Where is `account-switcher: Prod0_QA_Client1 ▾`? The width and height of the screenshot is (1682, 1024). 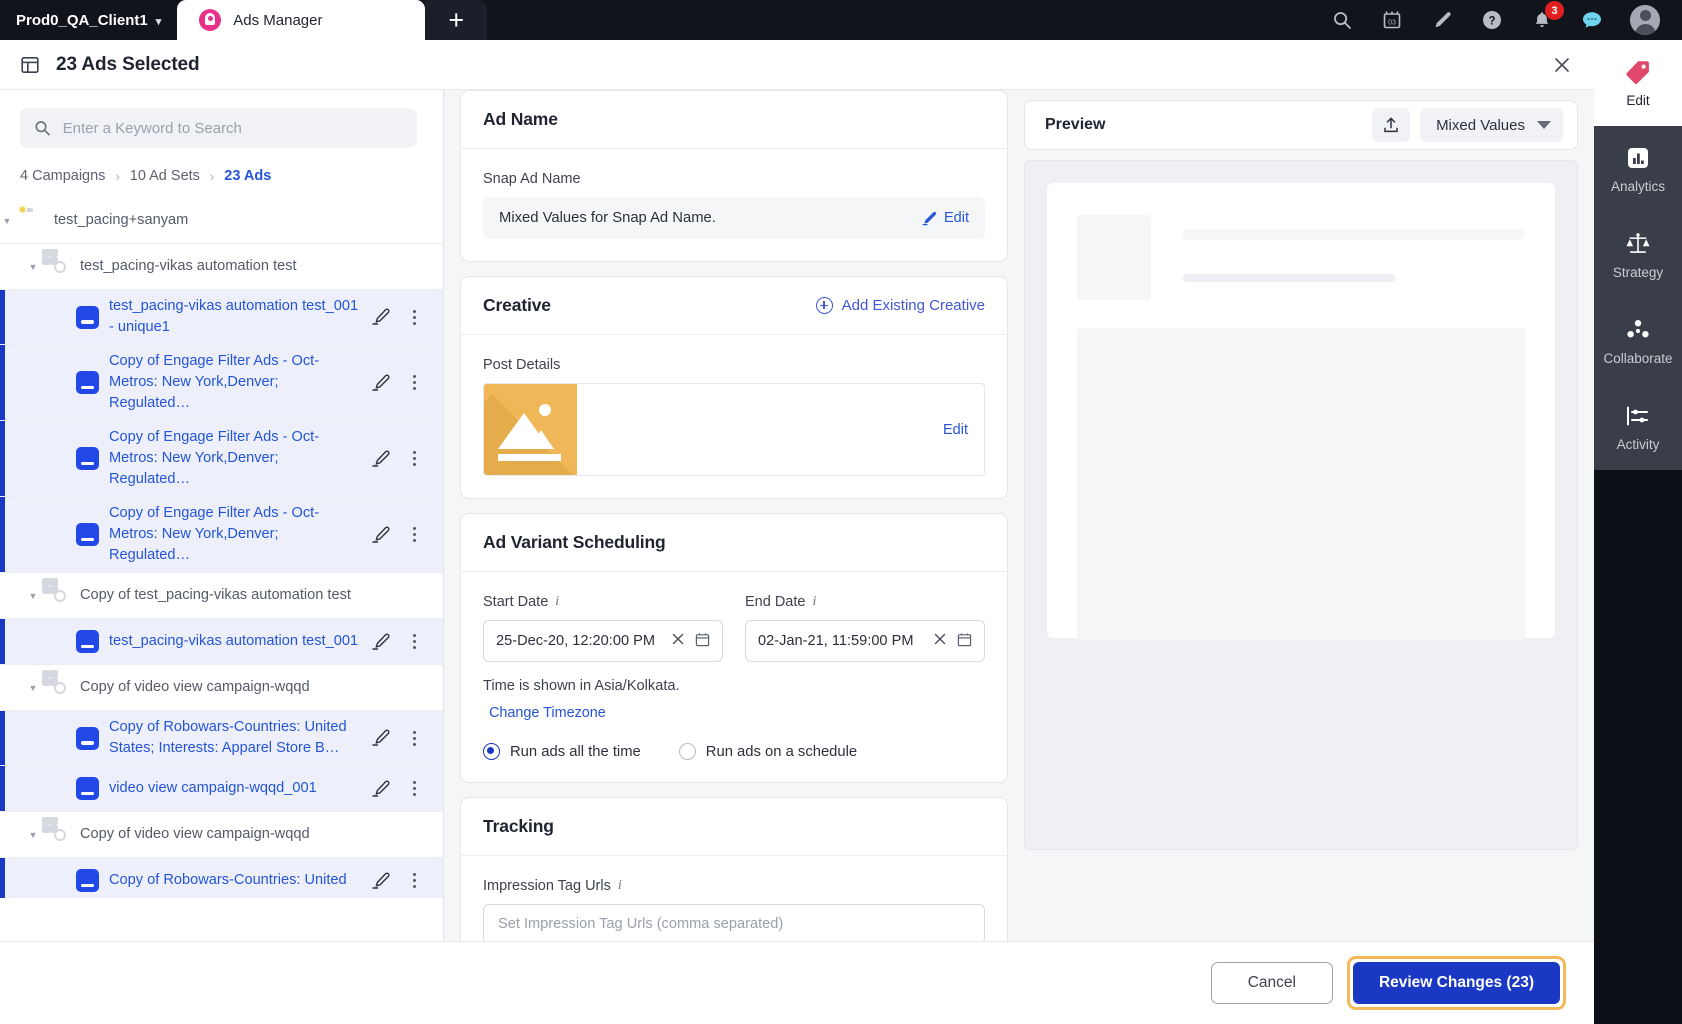
account-switcher: Prod0_QA_Client1 ▾ is located at coordinates (88, 20).